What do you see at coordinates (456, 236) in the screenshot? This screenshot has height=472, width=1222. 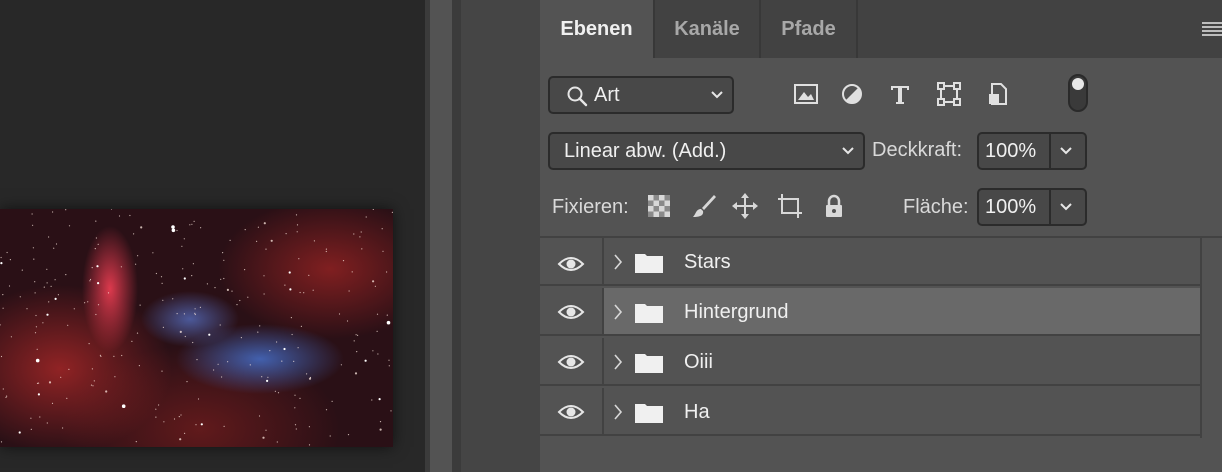 I see `panel-divider-inner` at bounding box center [456, 236].